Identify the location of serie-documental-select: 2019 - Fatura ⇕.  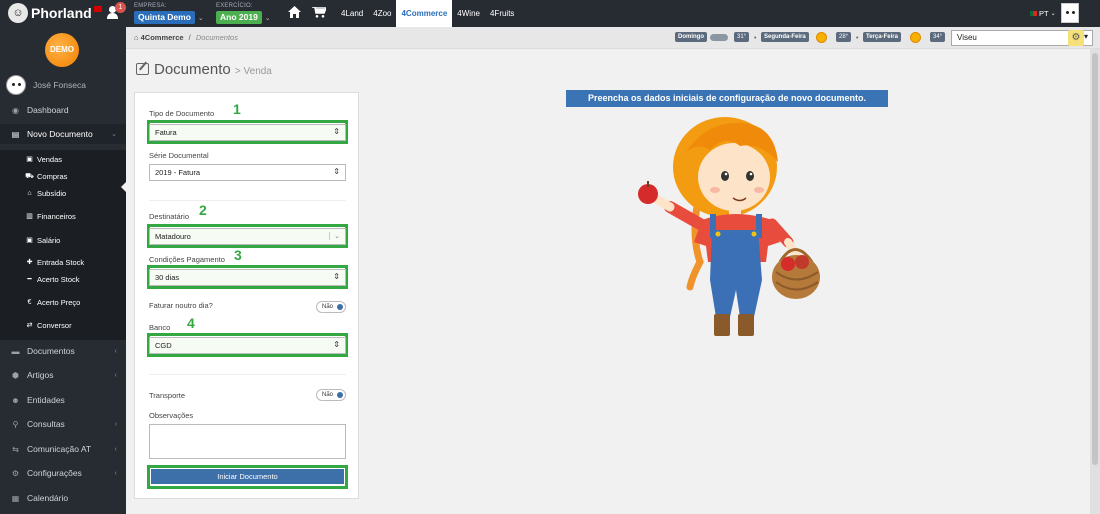
(247, 172).